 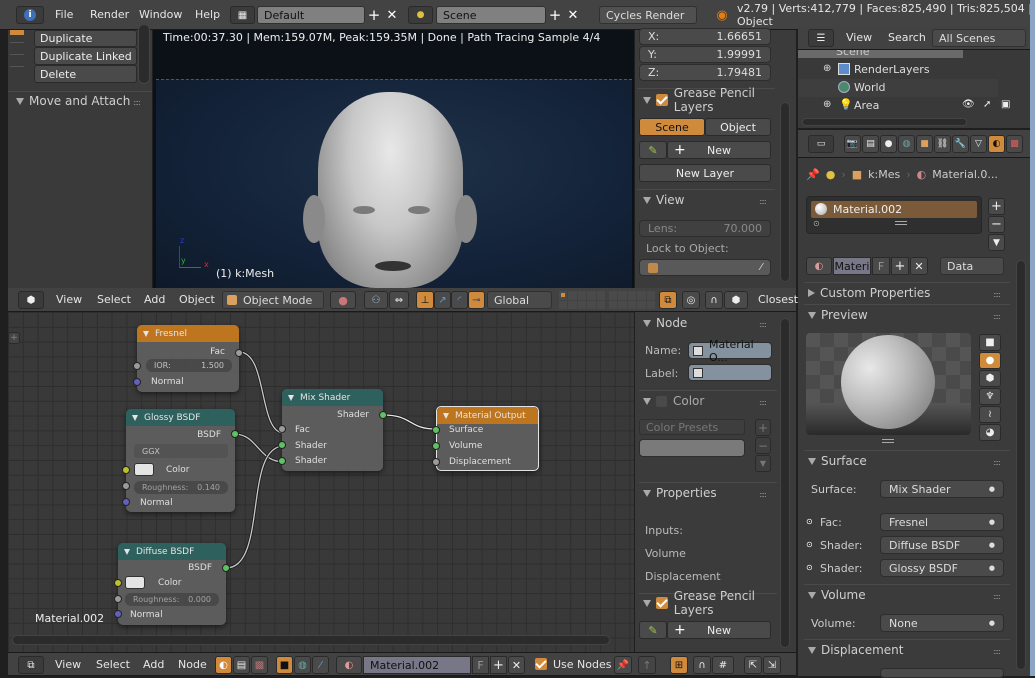 I want to click on operator-panel-title: Move and Attach, so click(x=73, y=101).